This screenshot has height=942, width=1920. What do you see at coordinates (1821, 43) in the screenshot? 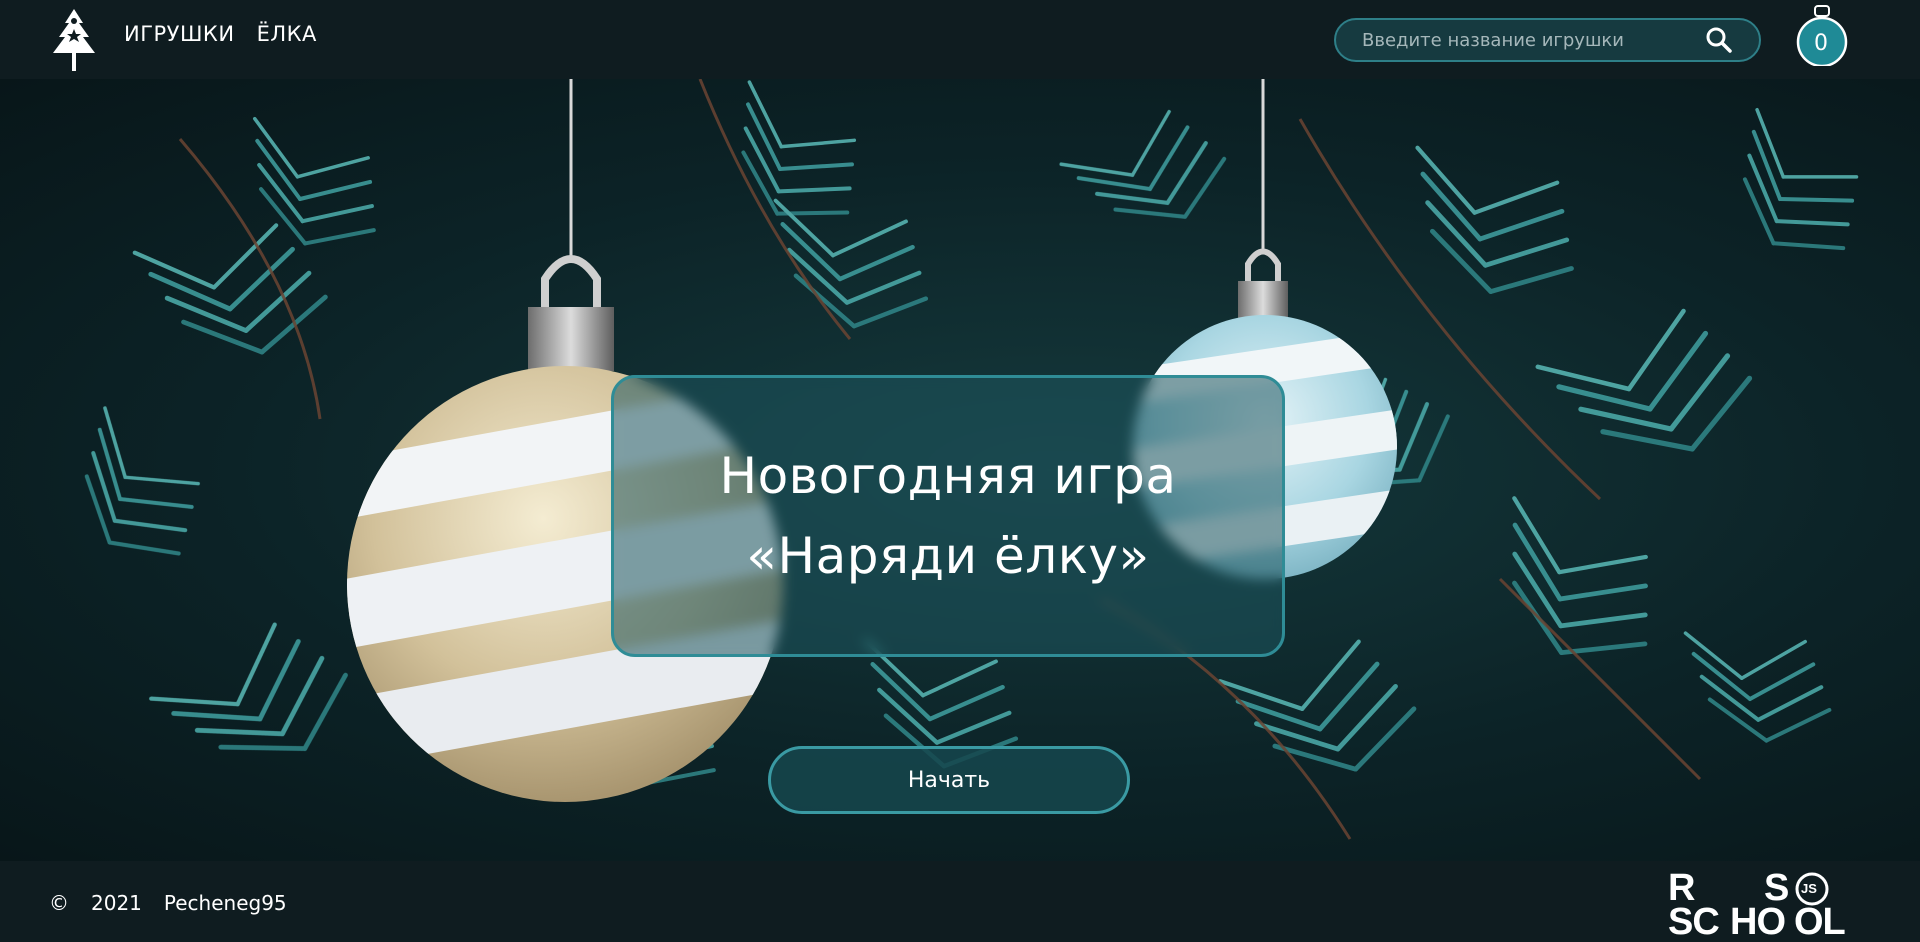
I see `counter-value: 0` at bounding box center [1821, 43].